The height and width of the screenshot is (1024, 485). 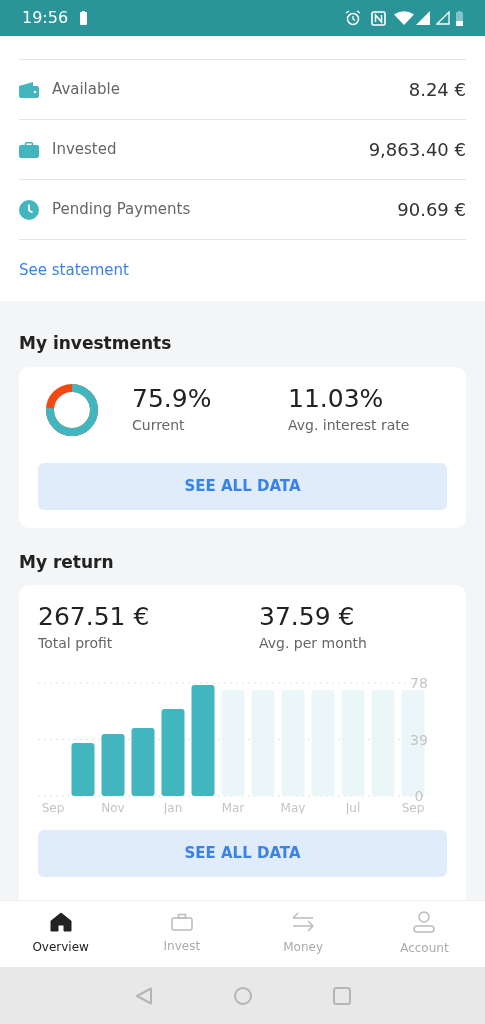 What do you see at coordinates (307, 617) in the screenshot?
I see `stat-value: 37.59 €` at bounding box center [307, 617].